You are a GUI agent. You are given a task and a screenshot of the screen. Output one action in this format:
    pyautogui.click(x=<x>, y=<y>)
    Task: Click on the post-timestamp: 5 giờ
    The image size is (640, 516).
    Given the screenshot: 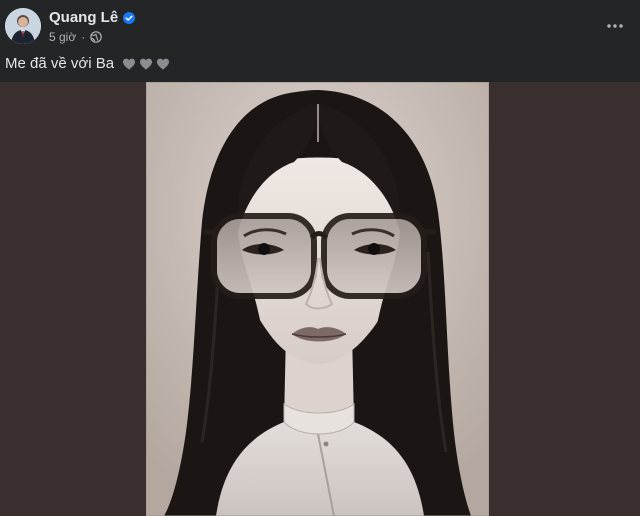 What is the action you would take?
    pyautogui.click(x=62, y=37)
    